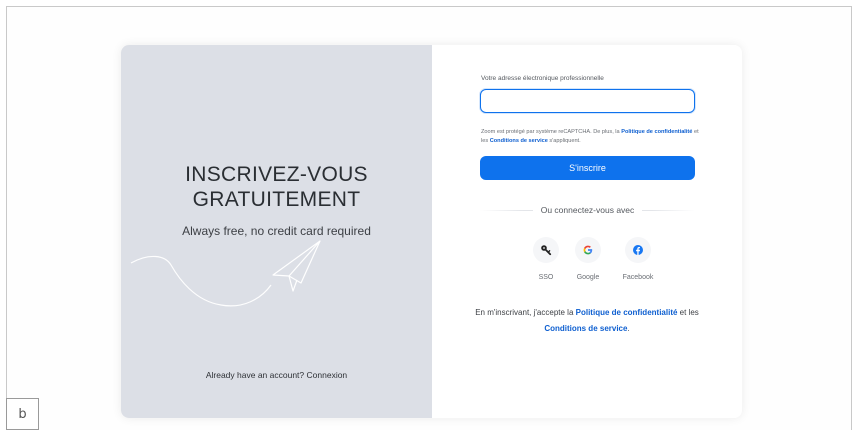 Image resolution: width=858 pixels, height=432 pixels. I want to click on facebook-login-button: Facebook, so click(638, 259).